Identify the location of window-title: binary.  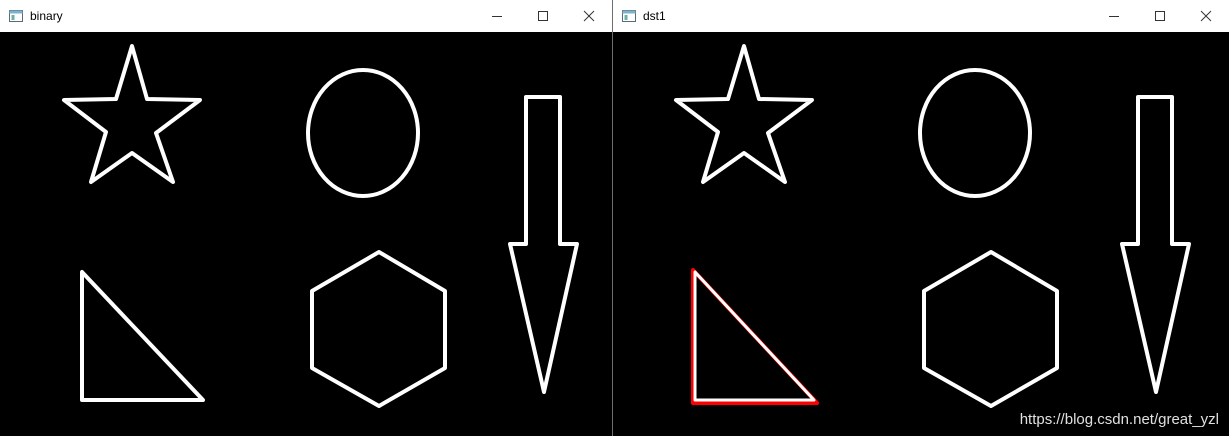
(46, 16).